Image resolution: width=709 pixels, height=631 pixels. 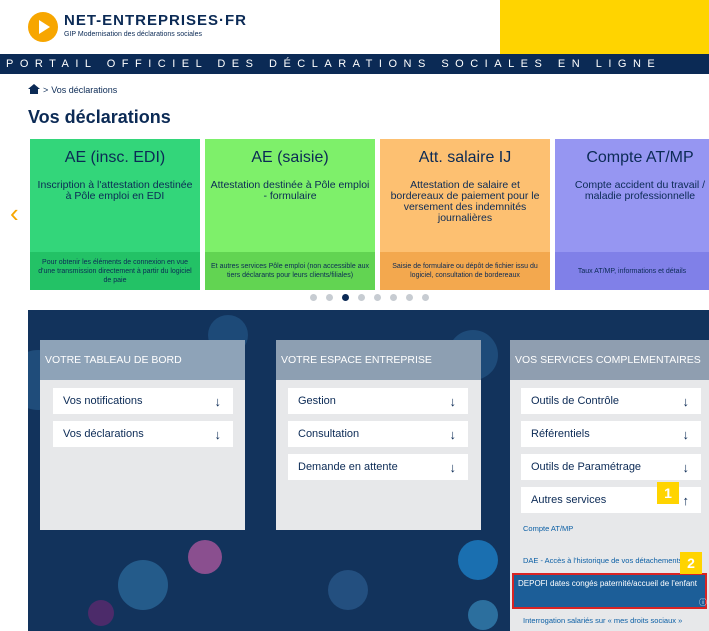 What do you see at coordinates (317, 401) in the screenshot?
I see `item-label: Gestion` at bounding box center [317, 401].